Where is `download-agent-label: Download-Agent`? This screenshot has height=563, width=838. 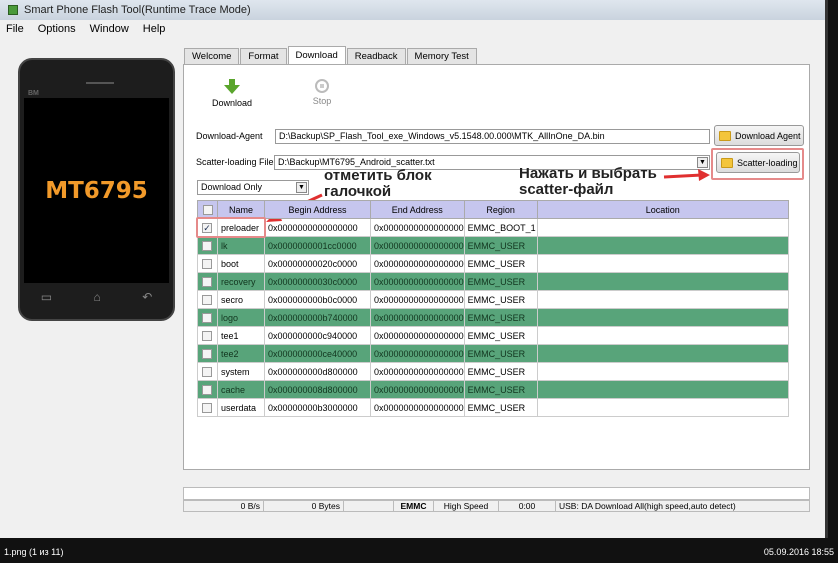
download-agent-label: Download-Agent is located at coordinates (229, 136).